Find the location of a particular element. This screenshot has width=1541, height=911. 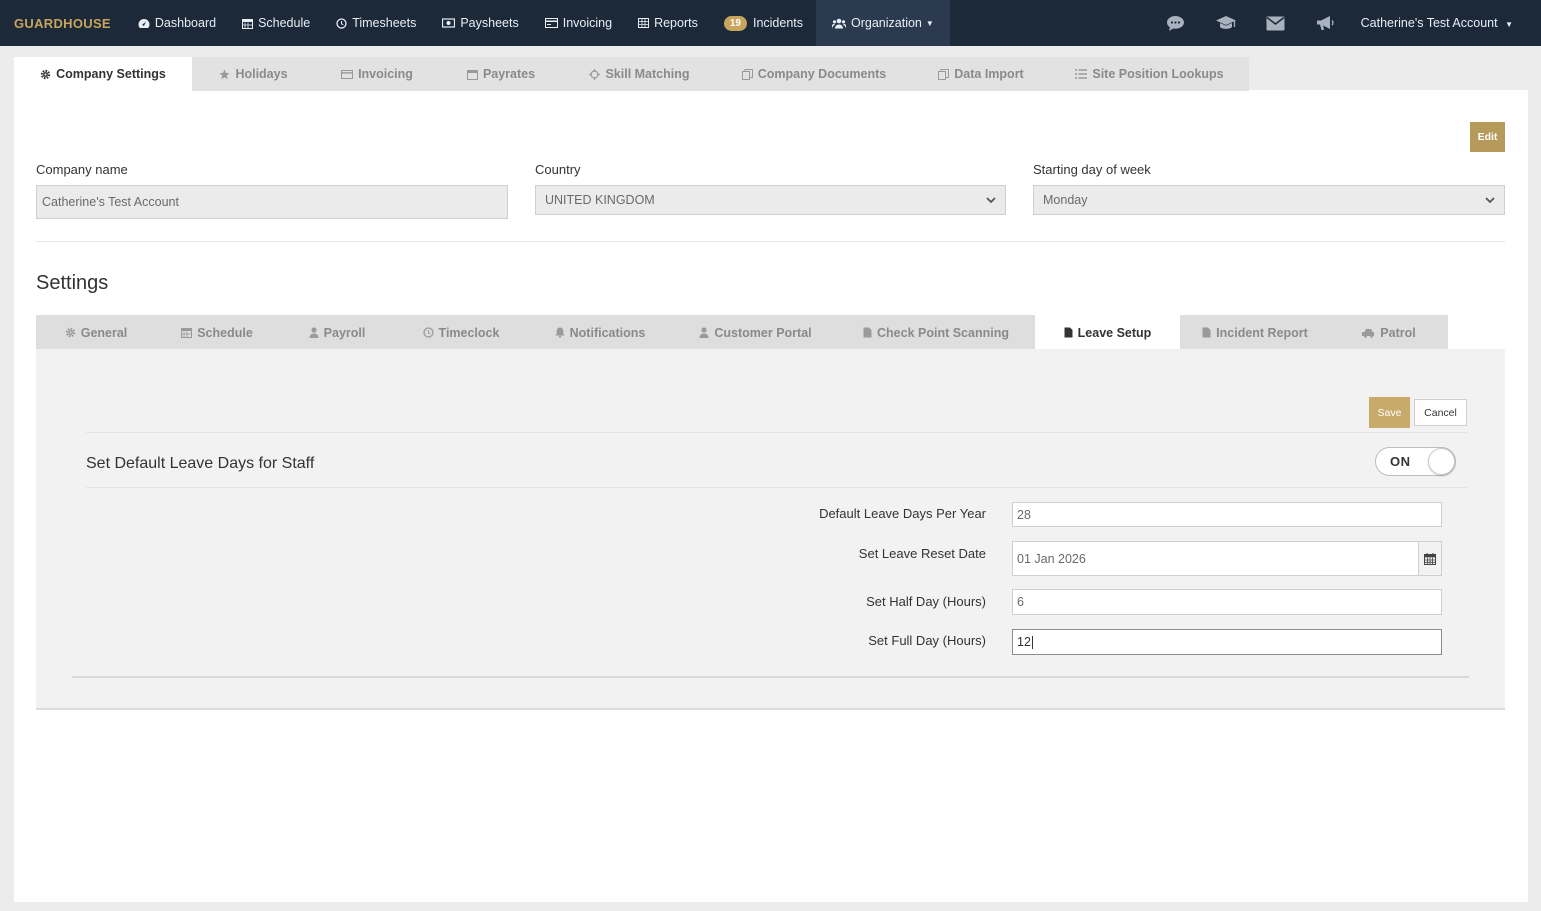

star-icon is located at coordinates (224, 74).